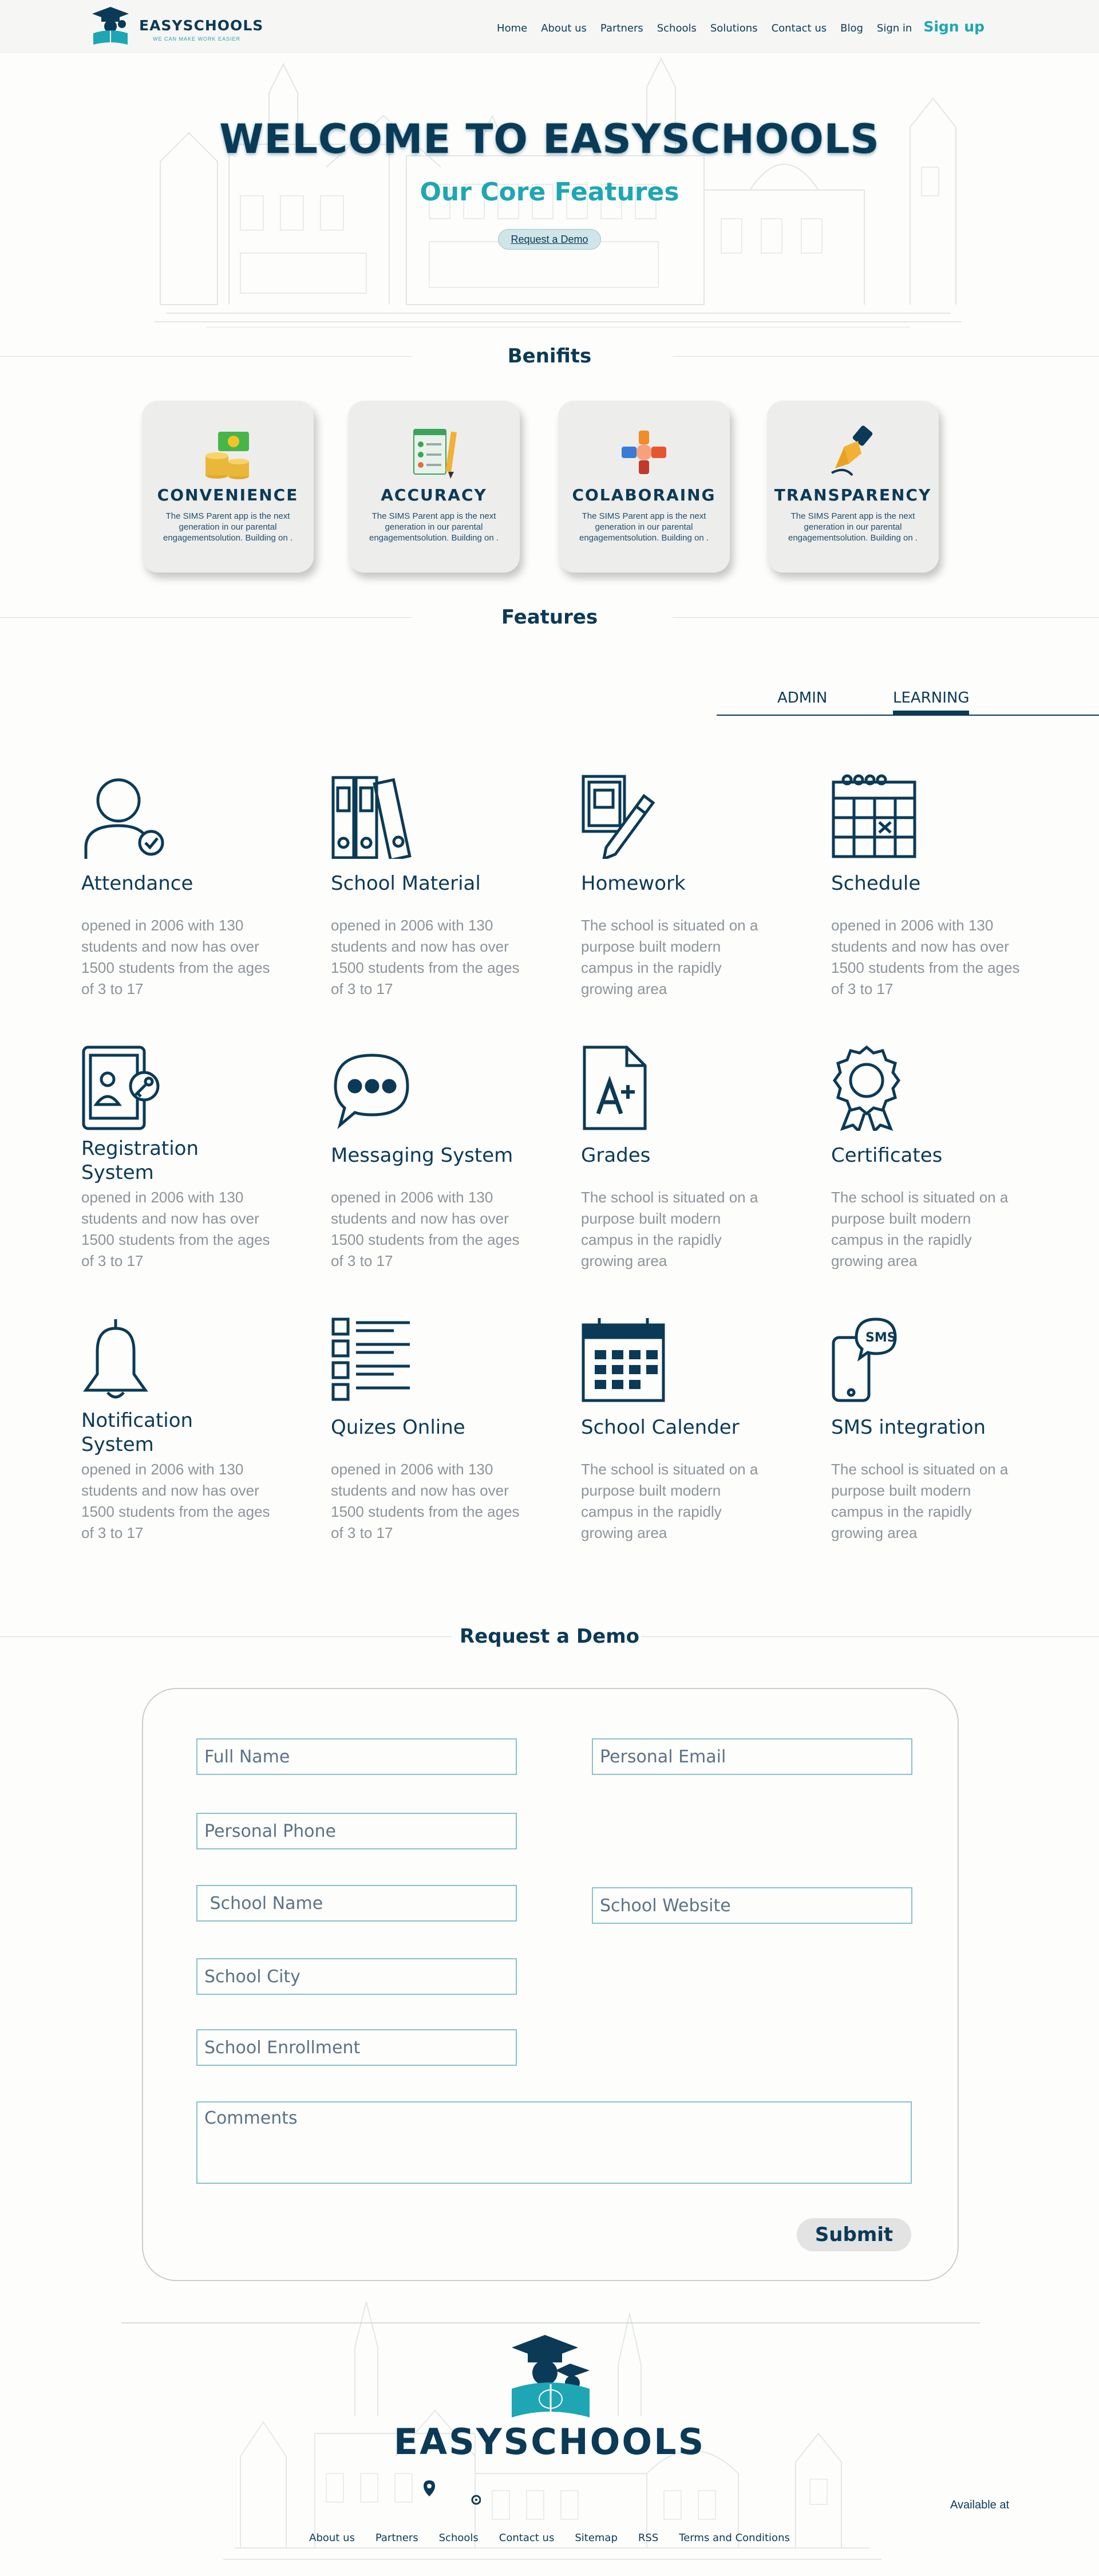 This screenshot has width=1099, height=2576. Describe the element at coordinates (551, 2376) in the screenshot. I see `footer-logo-icon` at that location.